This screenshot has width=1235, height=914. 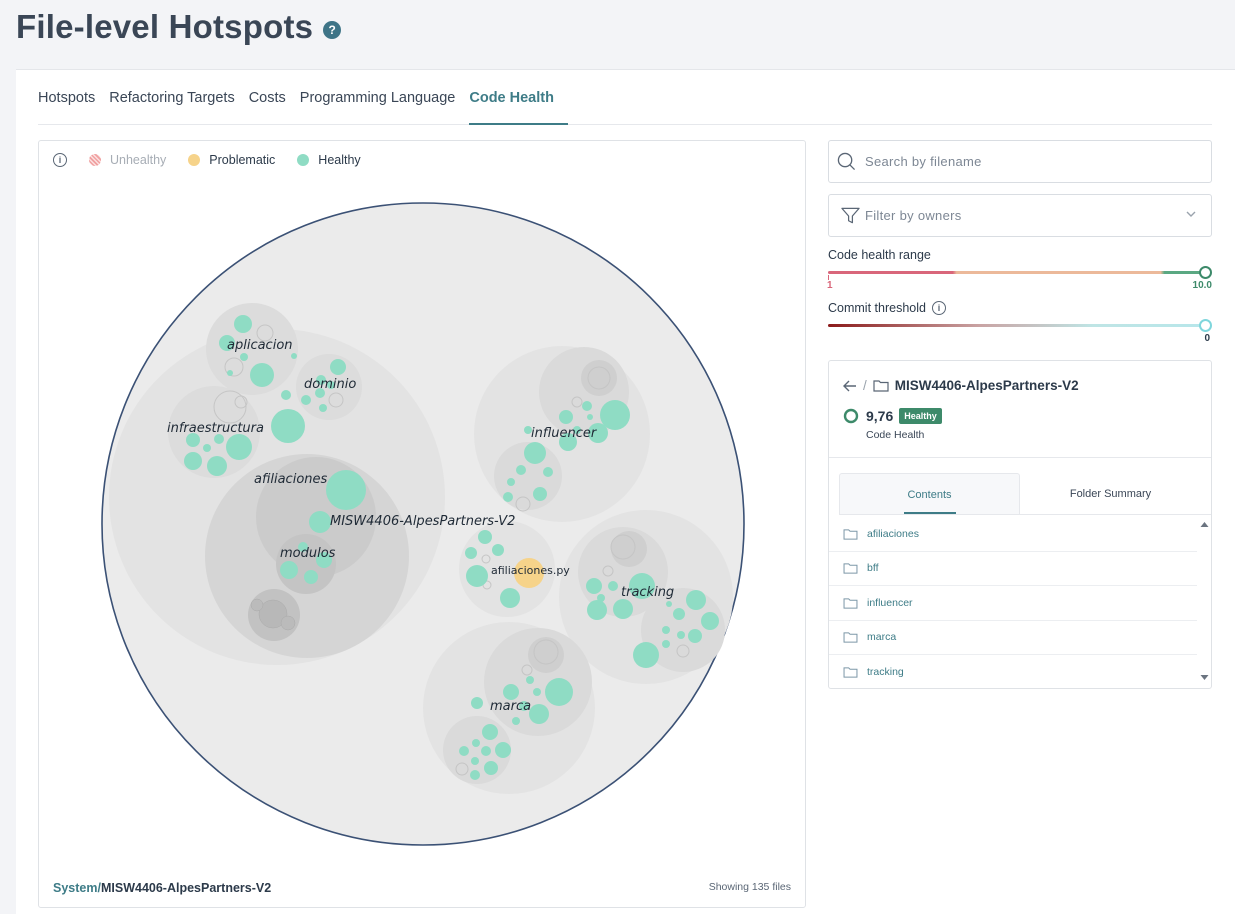 I want to click on owners-placeholder: Filter by owners, so click(x=913, y=215).